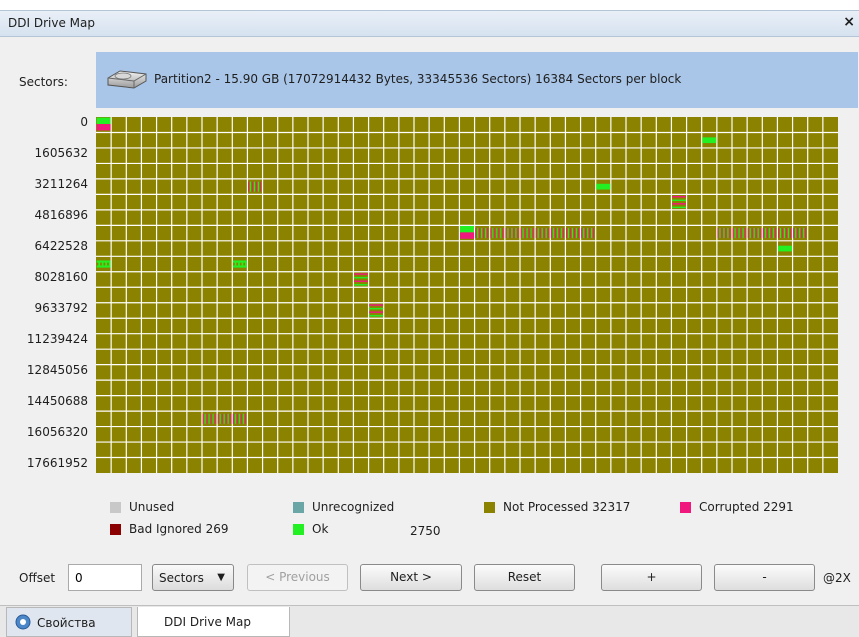  Describe the element at coordinates (524, 577) in the screenshot. I see `reset-button: Reset` at that location.